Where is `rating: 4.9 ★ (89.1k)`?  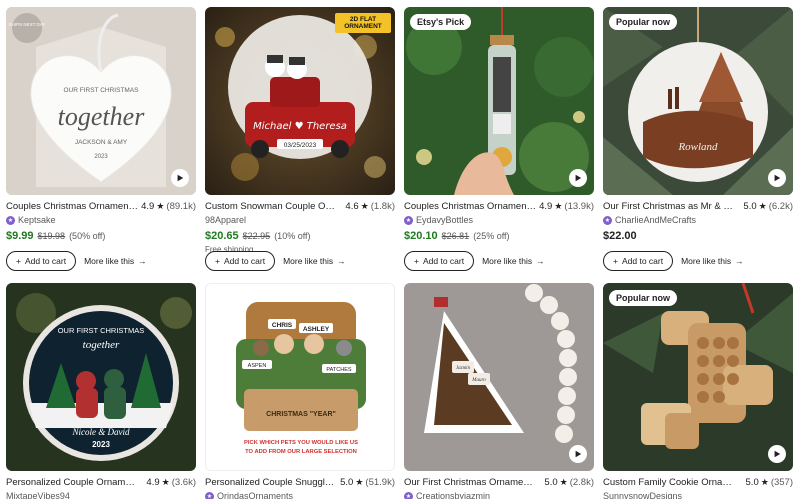
rating: 4.9 ★ (89.1k) is located at coordinates (168, 206).